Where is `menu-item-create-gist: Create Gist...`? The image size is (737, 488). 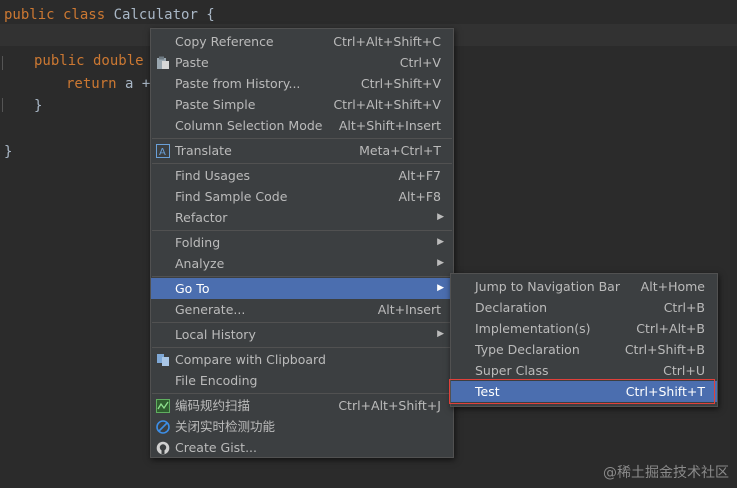 menu-item-create-gist: Create Gist... is located at coordinates (302, 447).